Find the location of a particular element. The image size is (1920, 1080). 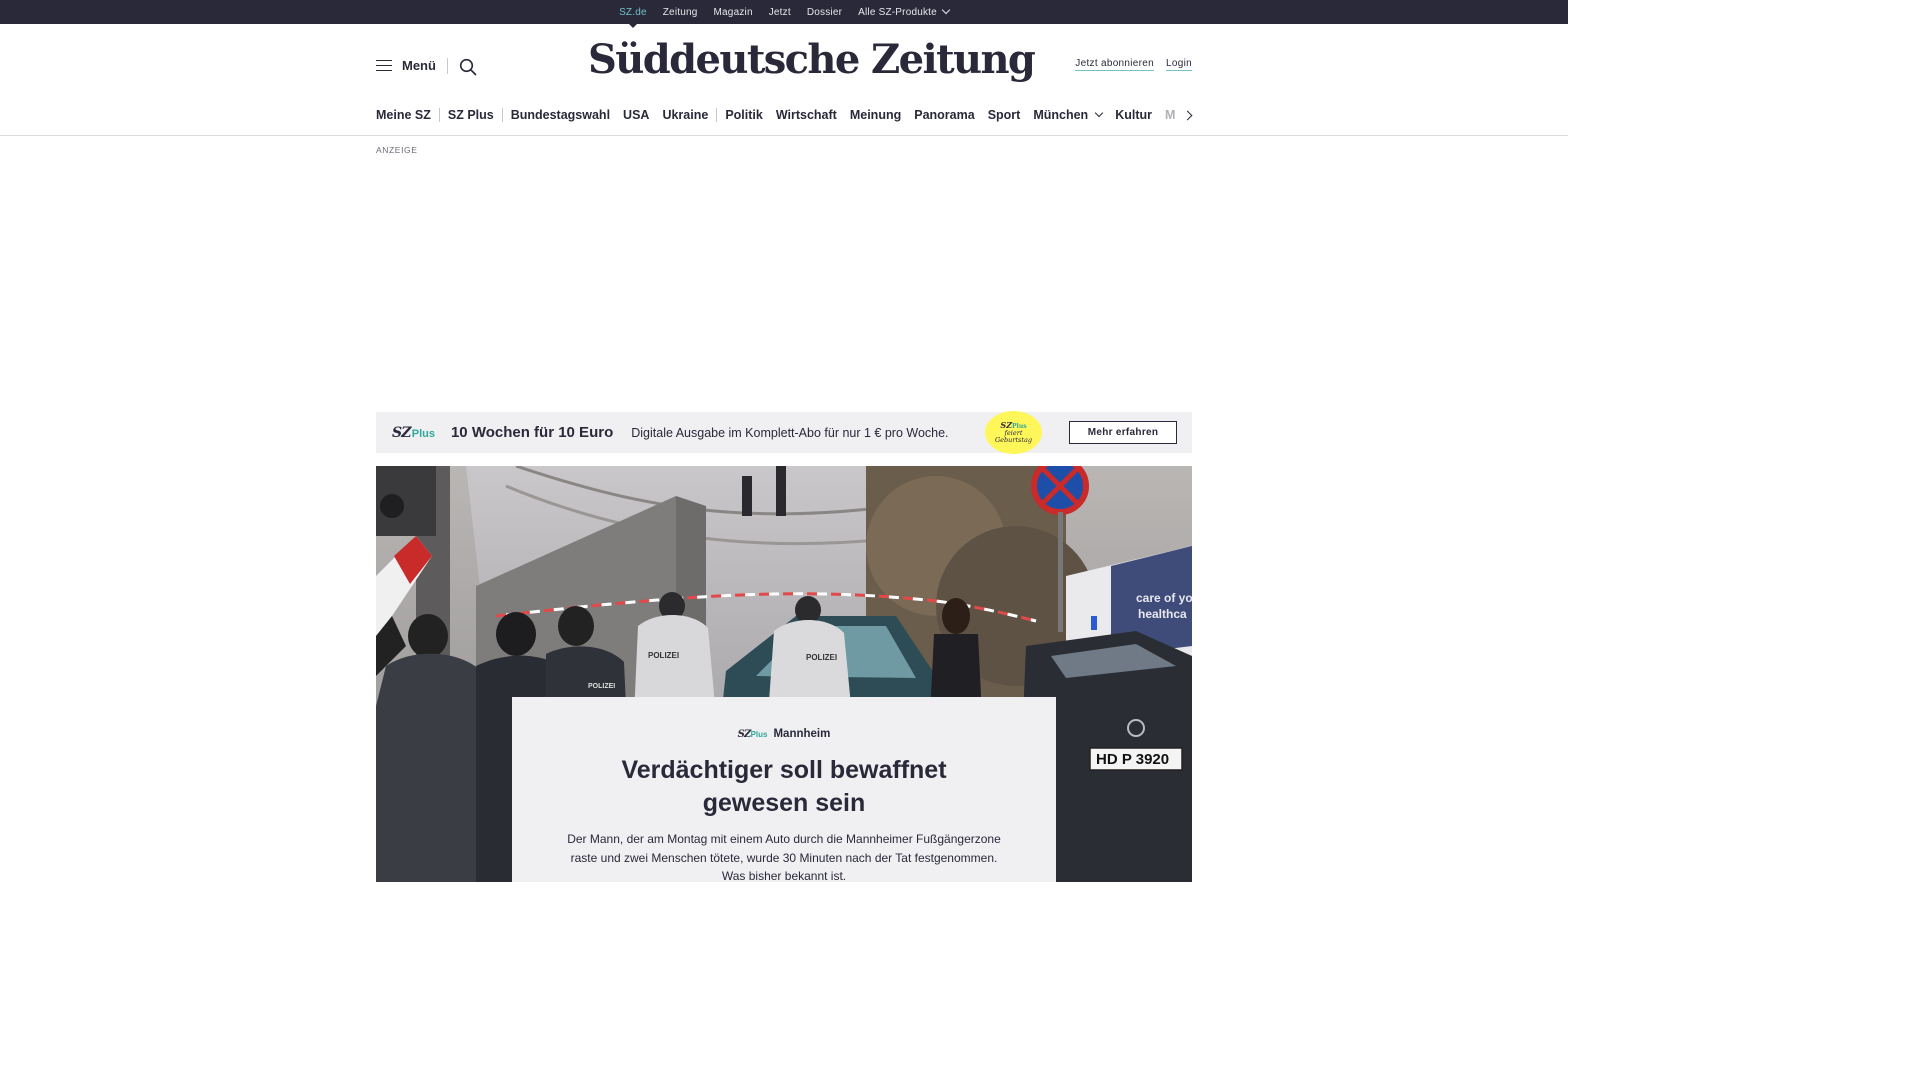

topbar-link-alle-produkte-label: Alle SZ-Produkte is located at coordinates (897, 12).